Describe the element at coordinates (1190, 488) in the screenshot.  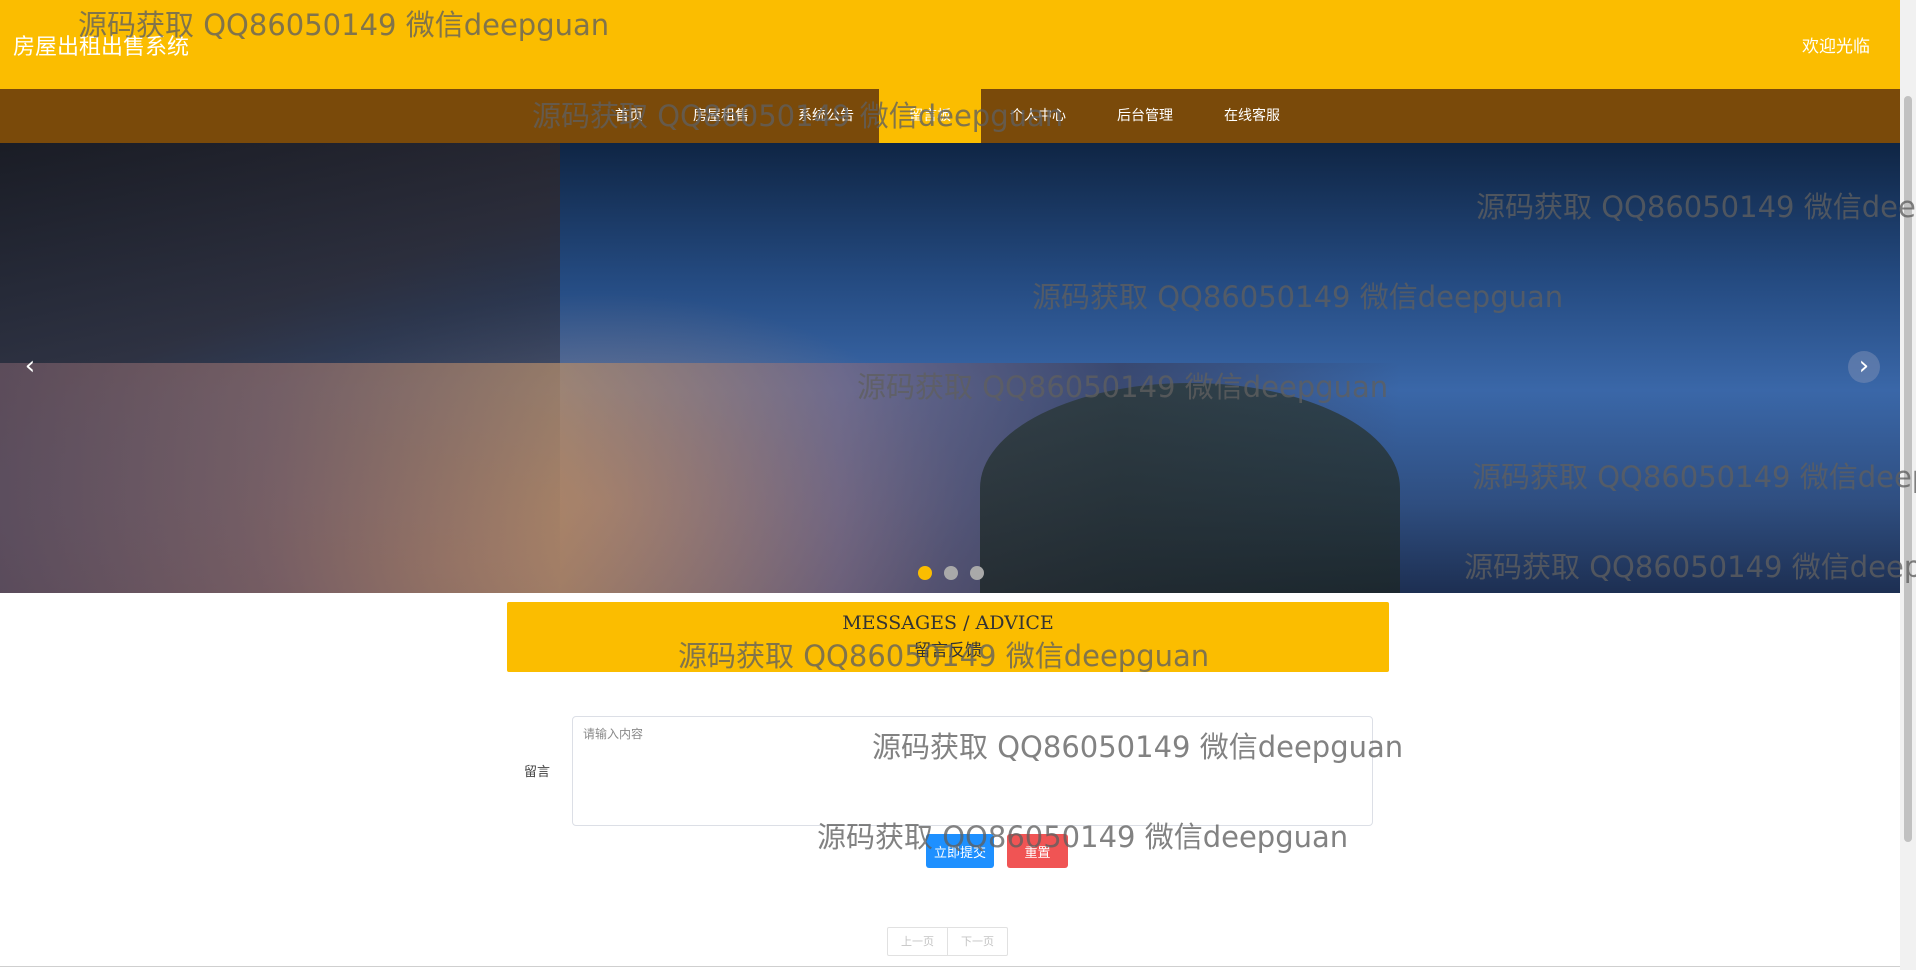
I see `hero-image-hill` at that location.